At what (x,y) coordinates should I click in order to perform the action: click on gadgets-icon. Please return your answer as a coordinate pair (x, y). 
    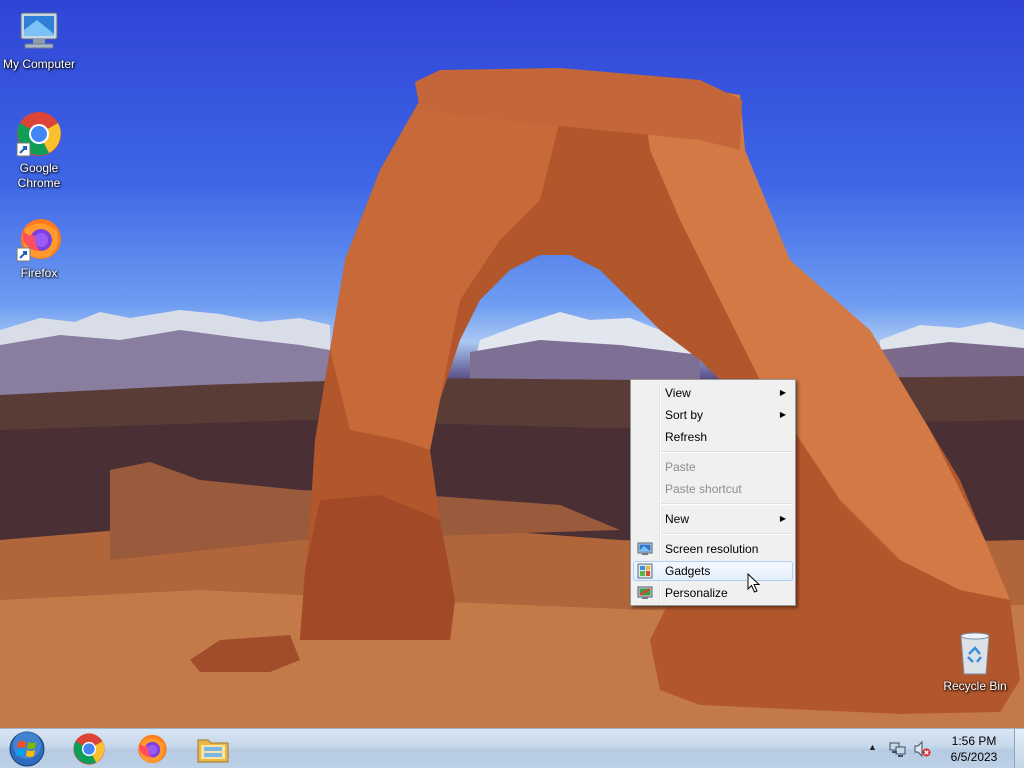
    Looking at the image, I should click on (645, 571).